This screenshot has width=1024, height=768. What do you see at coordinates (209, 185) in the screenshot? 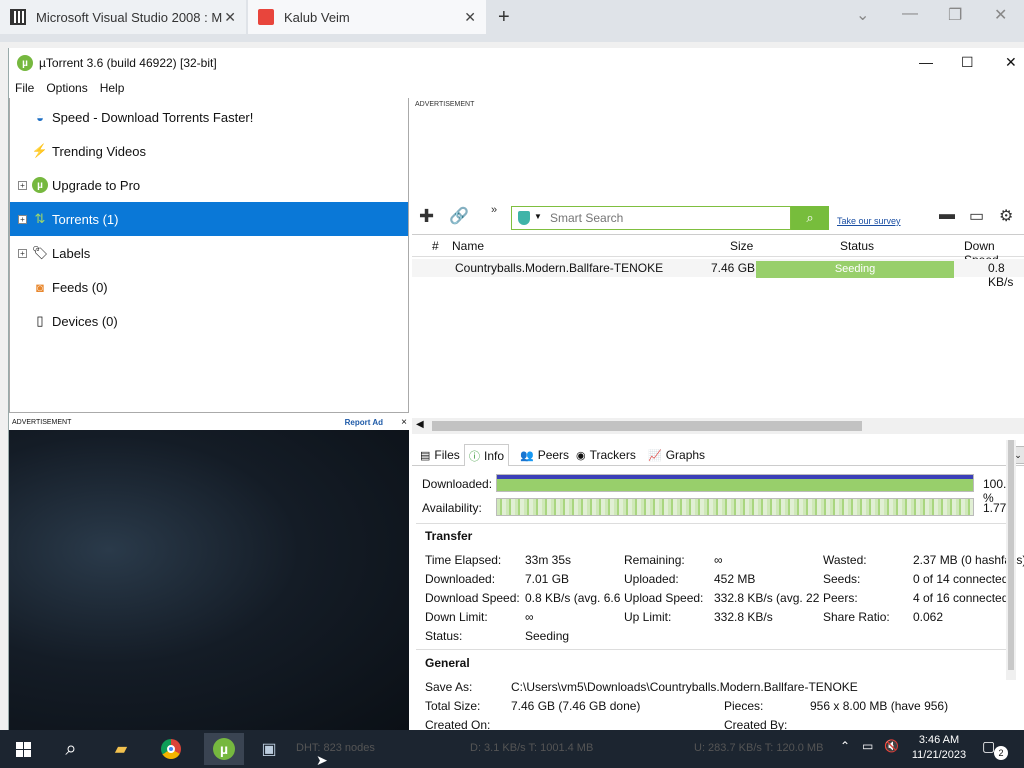
I see `sidebar-item-upgrade: + µ Upgrade to Pro` at bounding box center [209, 185].